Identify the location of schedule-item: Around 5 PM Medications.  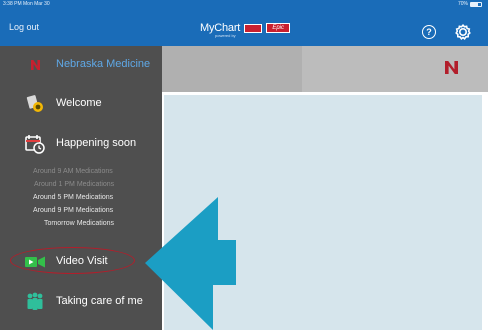
(73, 197).